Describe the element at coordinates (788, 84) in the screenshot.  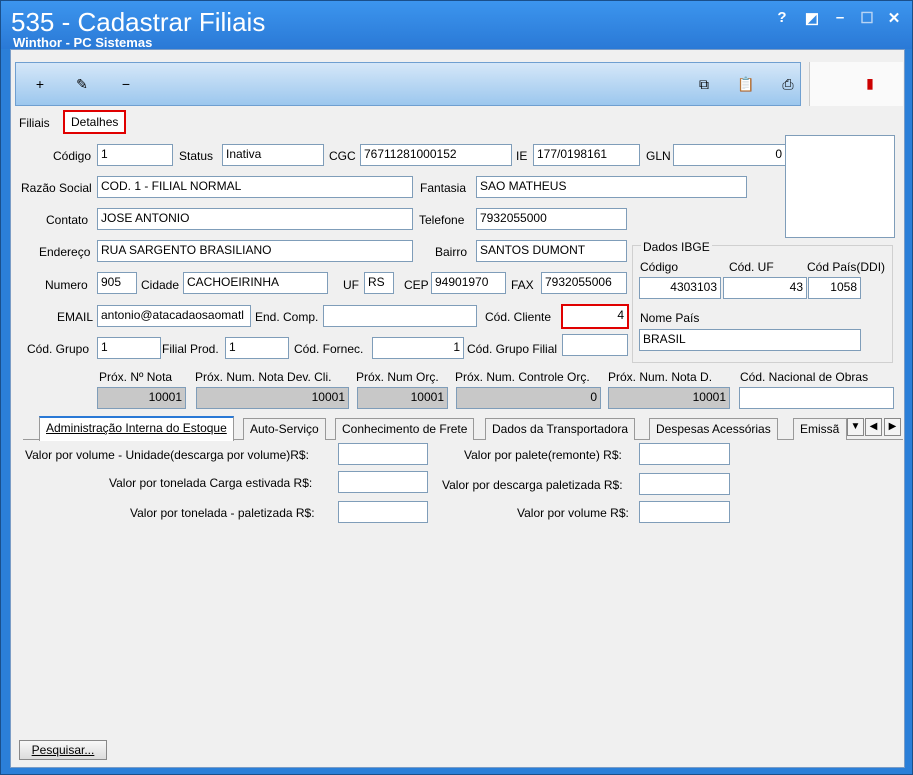
I see `print-icon: ⎙` at that location.